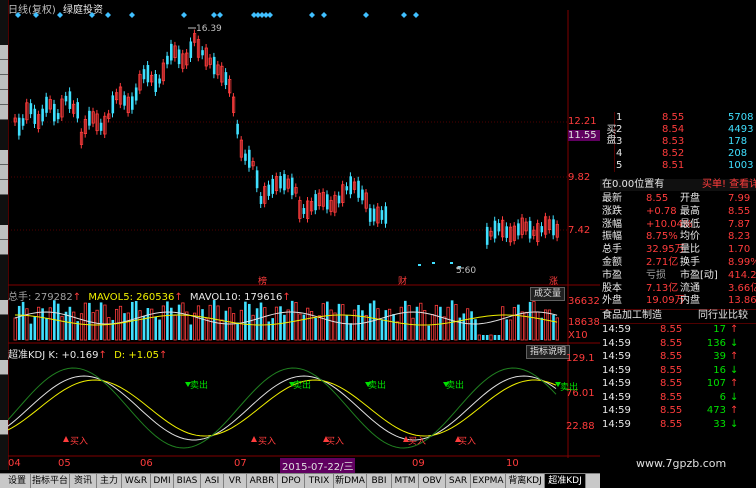 The image size is (756, 488). I want to click on industry-row: 食品加工制造 同行业比较, so click(678, 316).